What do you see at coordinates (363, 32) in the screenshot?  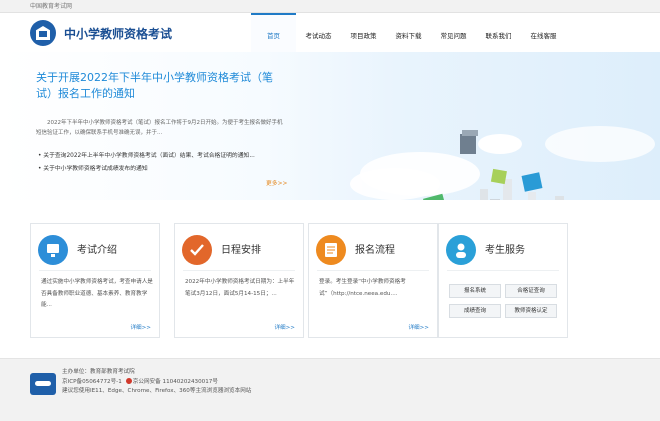 I see `nav-policy: 项目政策` at bounding box center [363, 32].